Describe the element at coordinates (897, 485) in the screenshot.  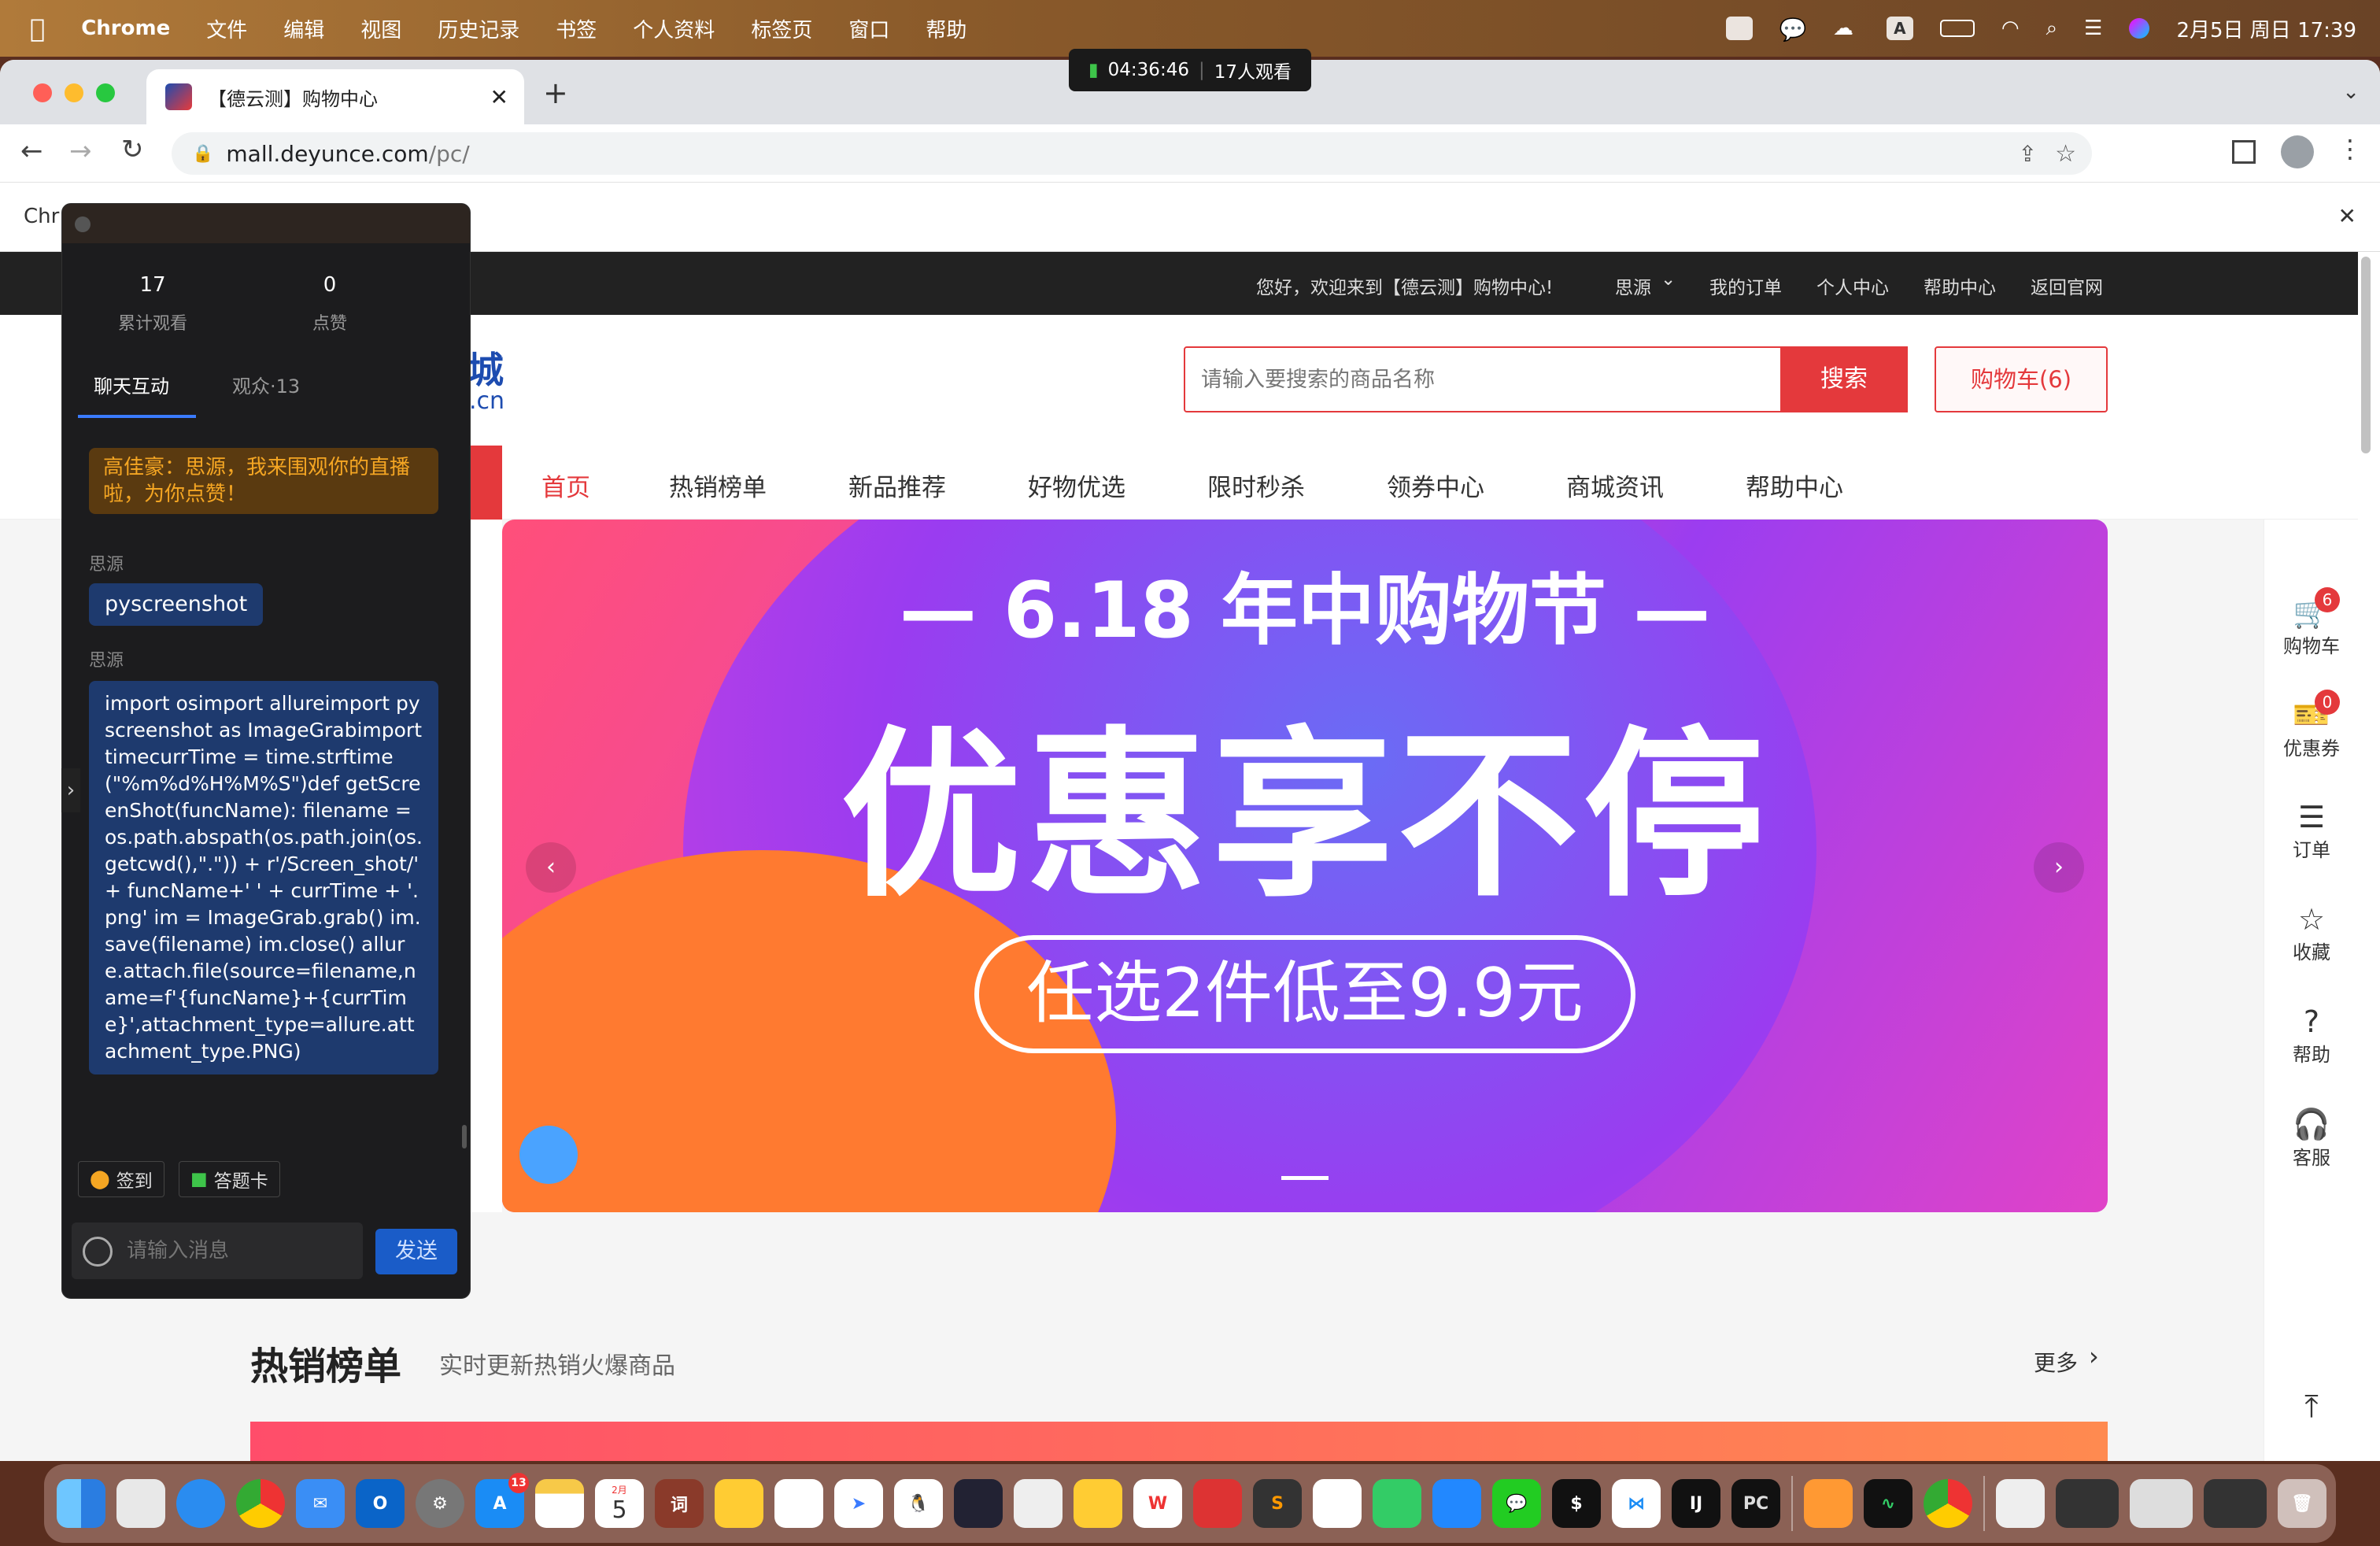
I see `nav-new: 新品推荐` at that location.